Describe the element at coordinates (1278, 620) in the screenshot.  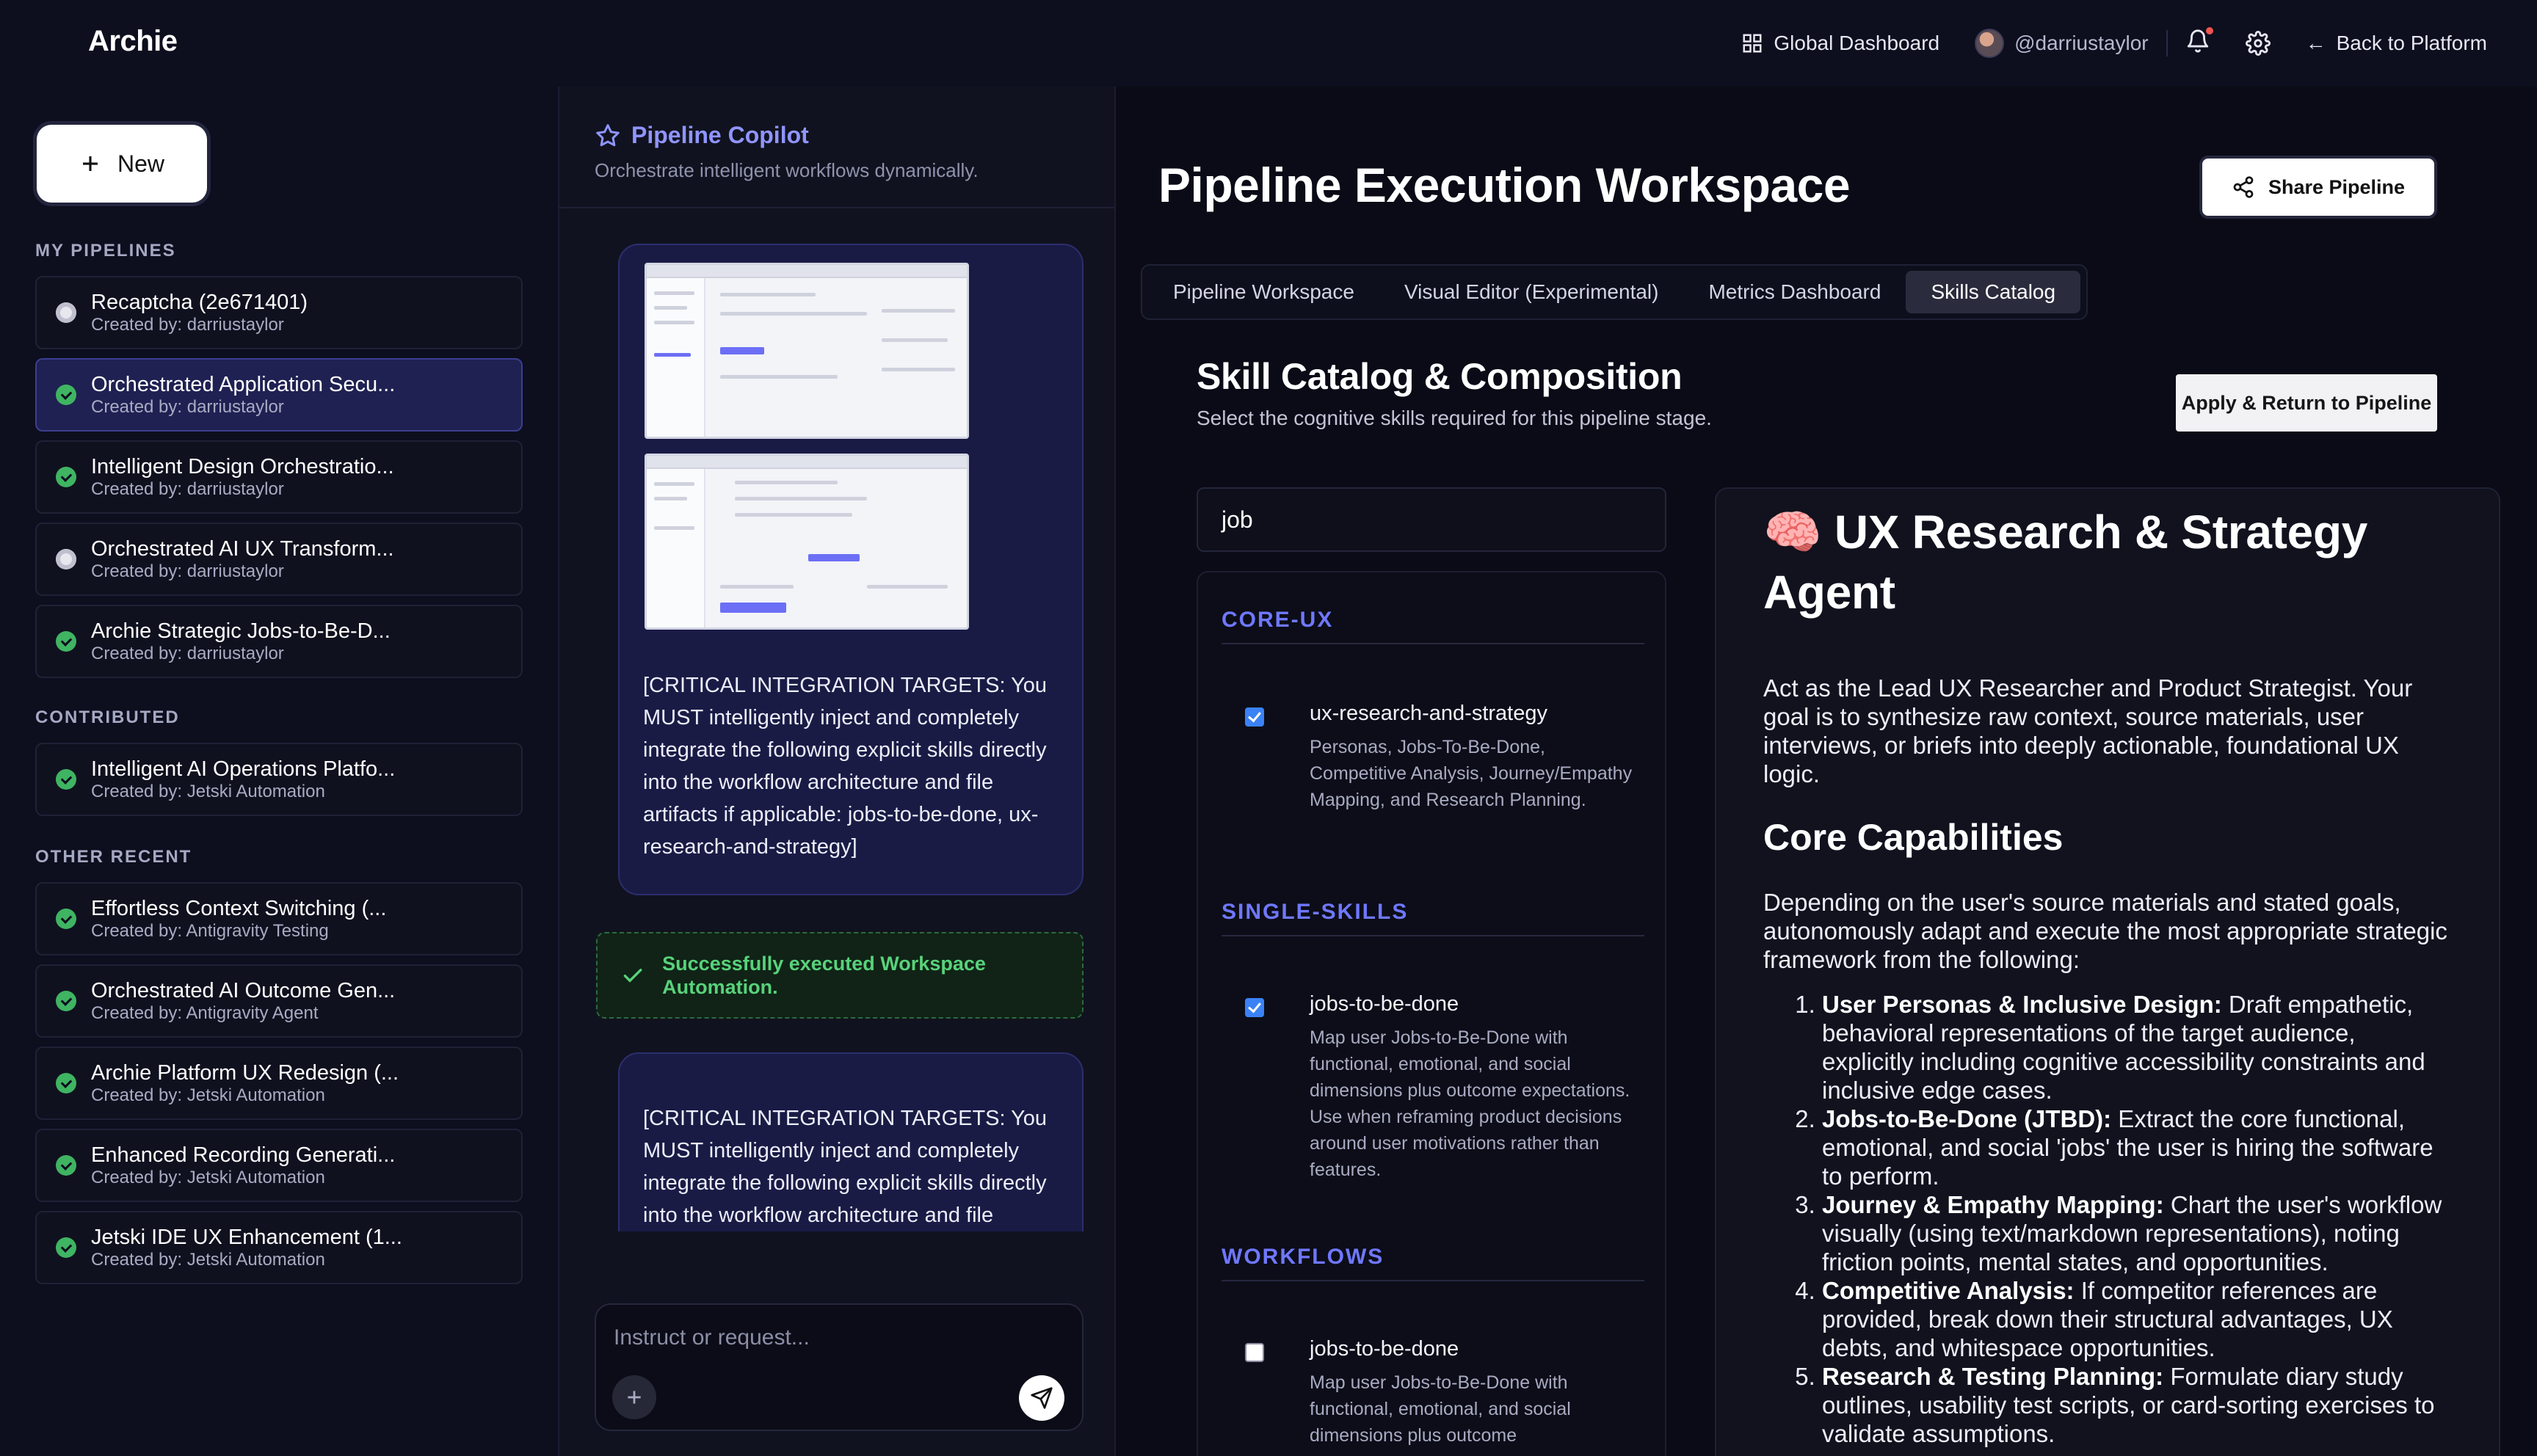
I see `group-label-core-ux: CORE-UX` at that location.